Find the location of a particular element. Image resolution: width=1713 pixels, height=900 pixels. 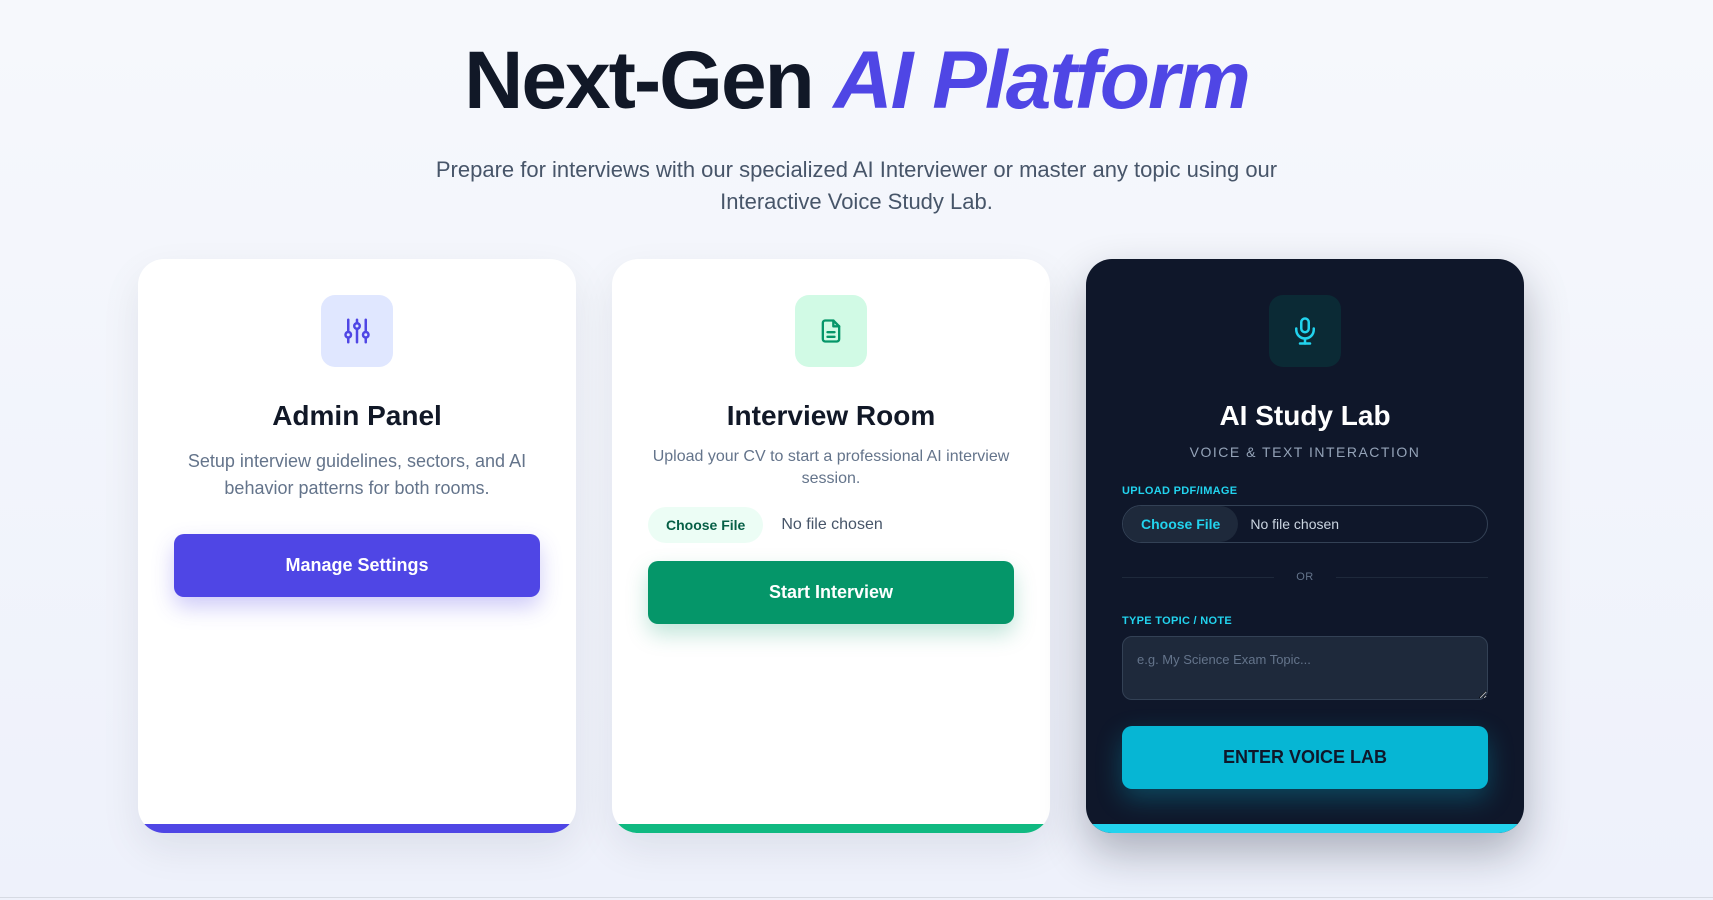

page-title: Next-Gen AI Platform is located at coordinates (856, 80).